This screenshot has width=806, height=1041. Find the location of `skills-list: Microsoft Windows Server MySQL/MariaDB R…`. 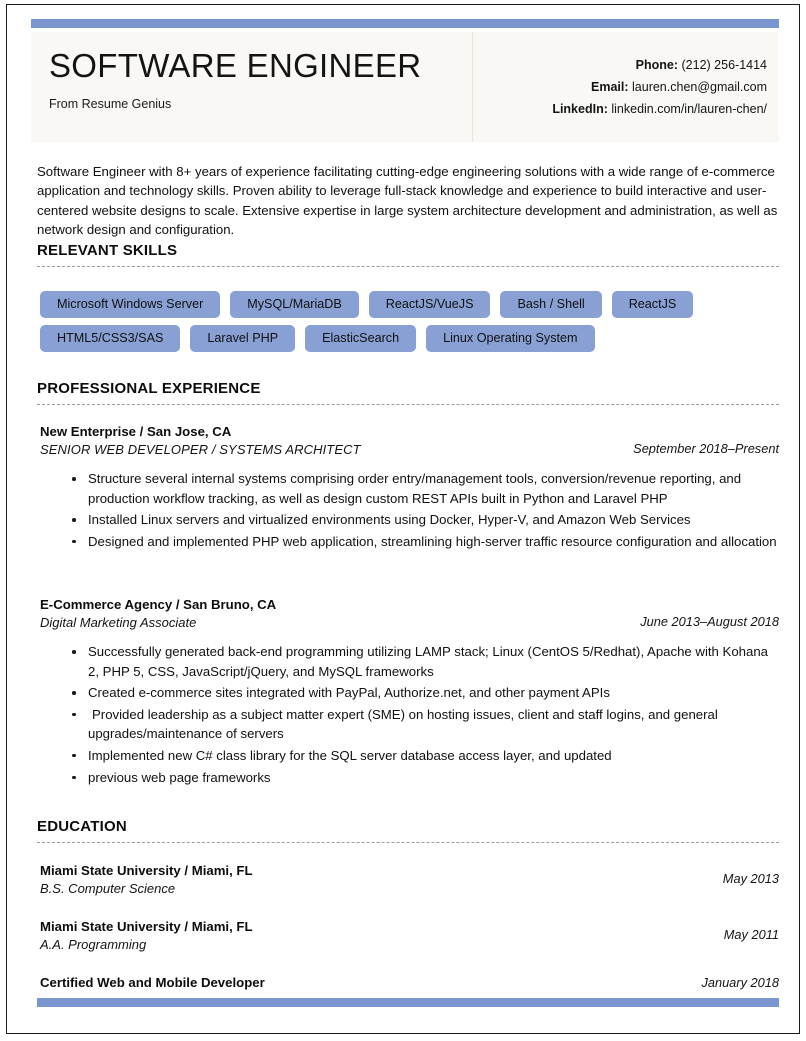

skills-list: Microsoft Windows Server MySQL/MariaDB R… is located at coordinates (411, 325).